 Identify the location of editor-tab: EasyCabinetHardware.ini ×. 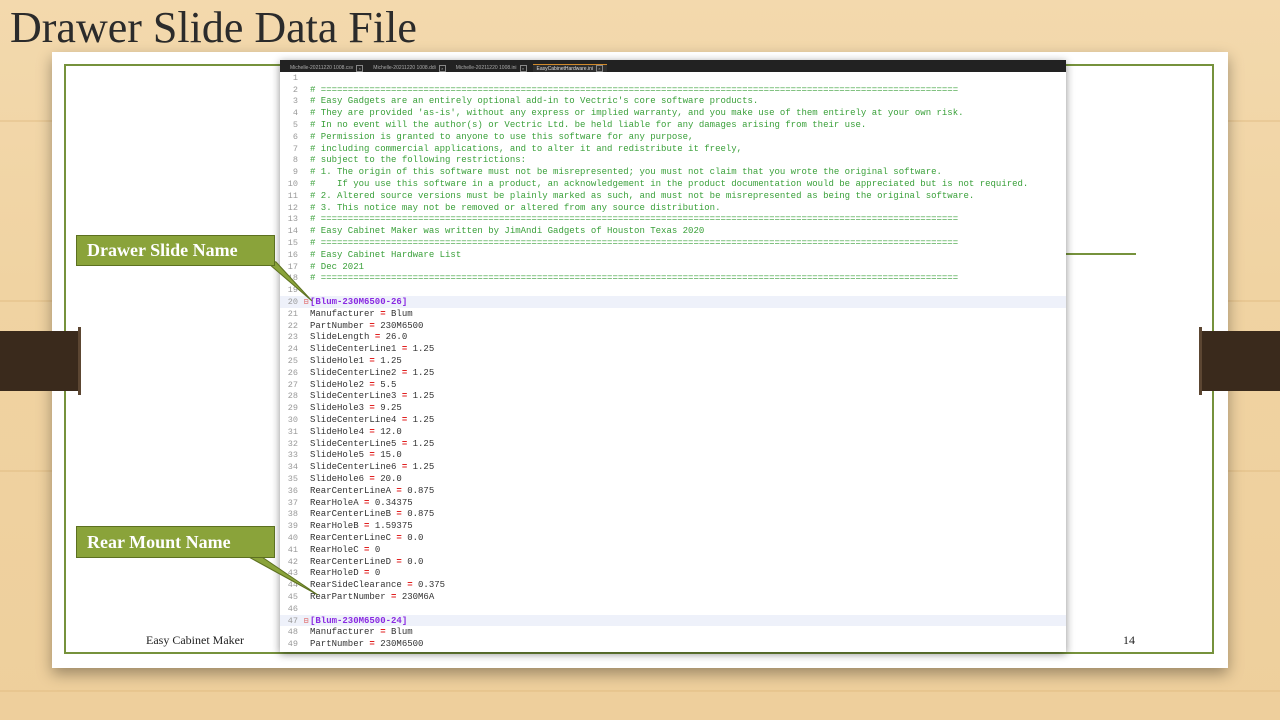
(569, 68).